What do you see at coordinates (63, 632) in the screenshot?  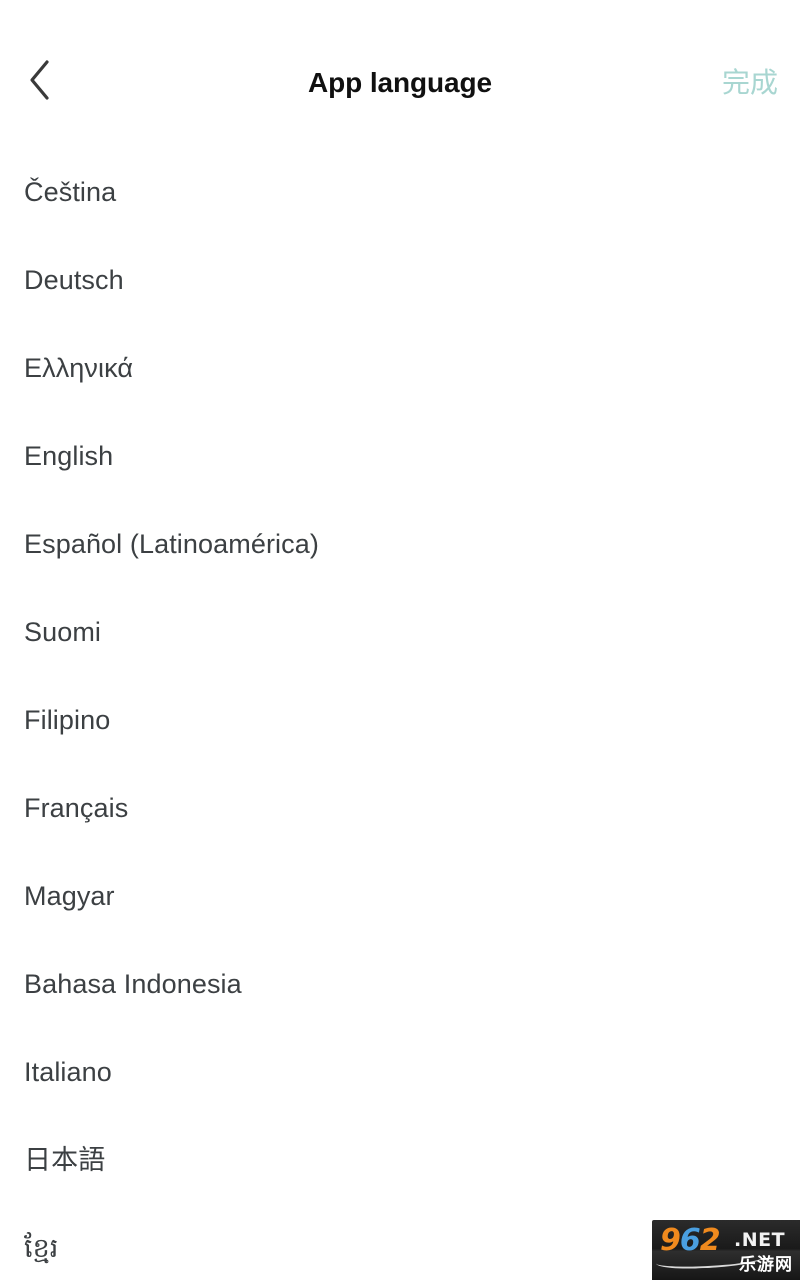 I see `language-label: Suomi` at bounding box center [63, 632].